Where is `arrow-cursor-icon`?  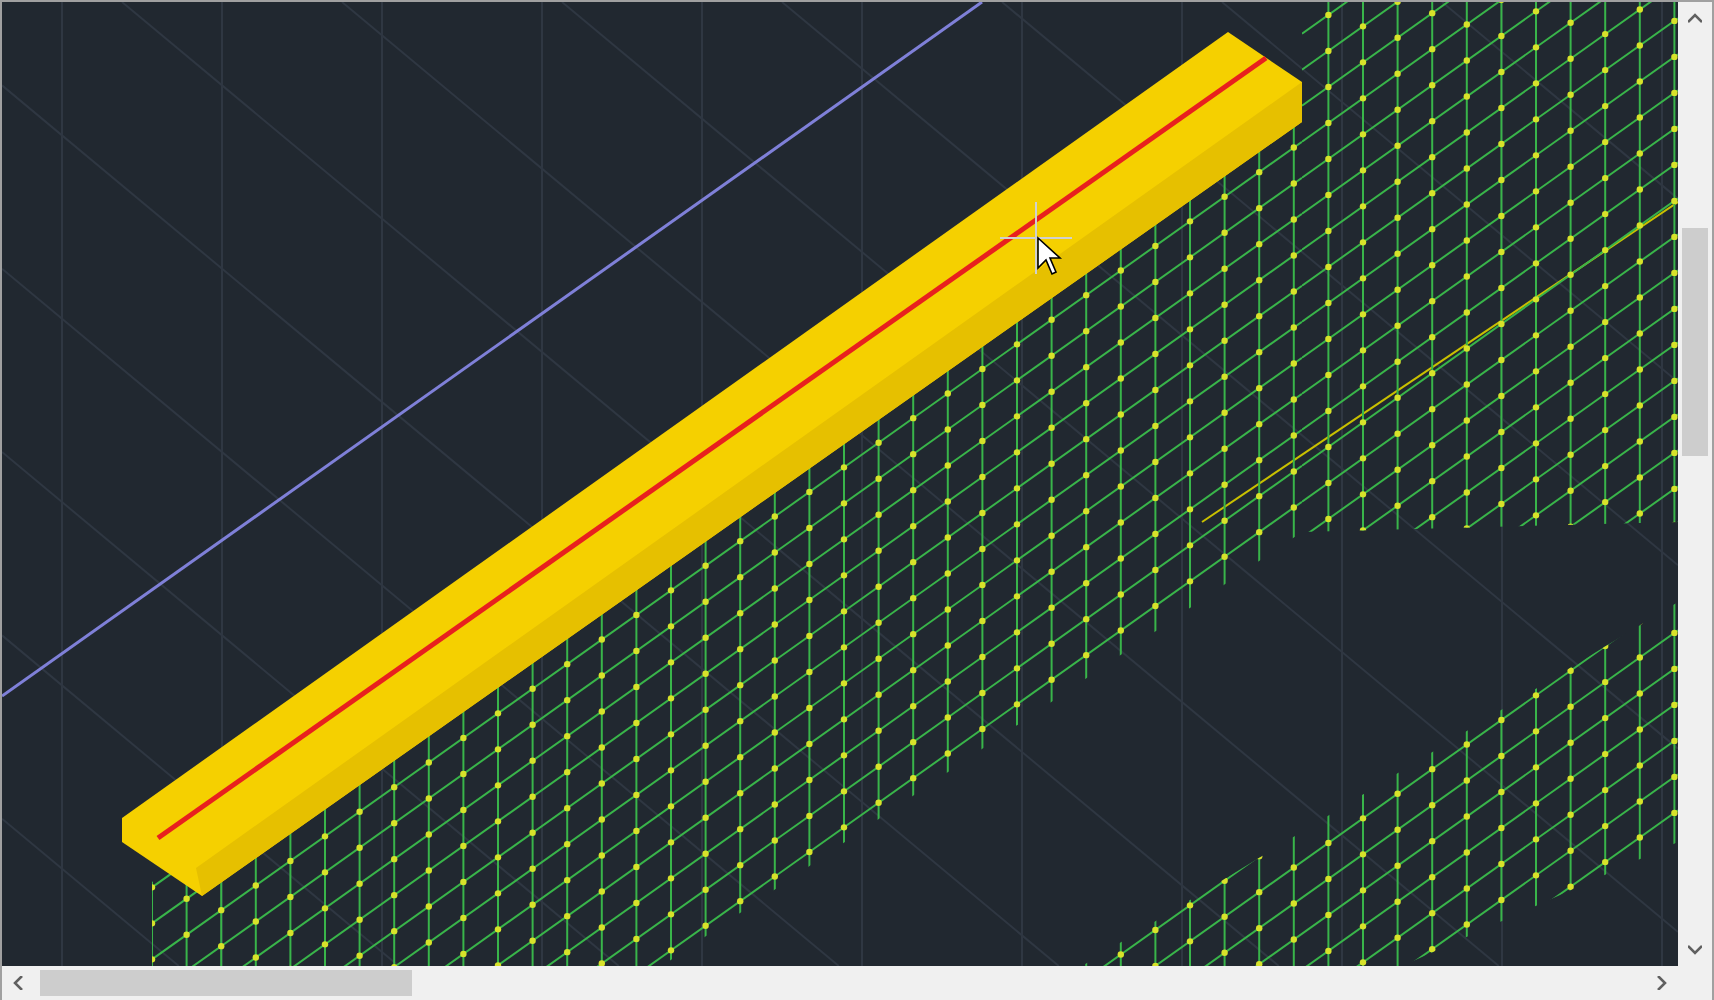
arrow-cursor-icon is located at coordinates (1050, 256).